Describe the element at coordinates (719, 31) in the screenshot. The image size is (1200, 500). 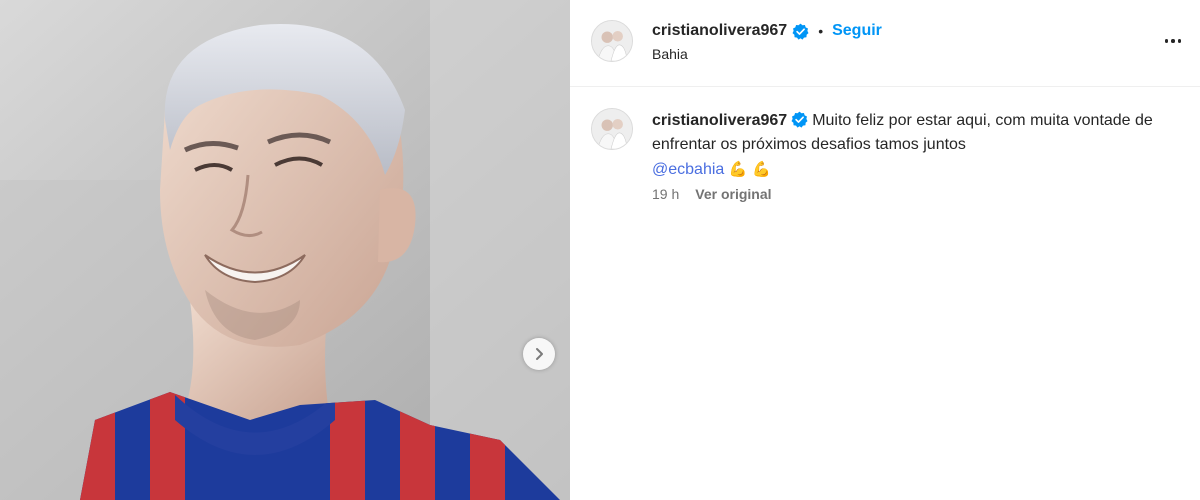
I see `username-link: cristianolivera967` at that location.